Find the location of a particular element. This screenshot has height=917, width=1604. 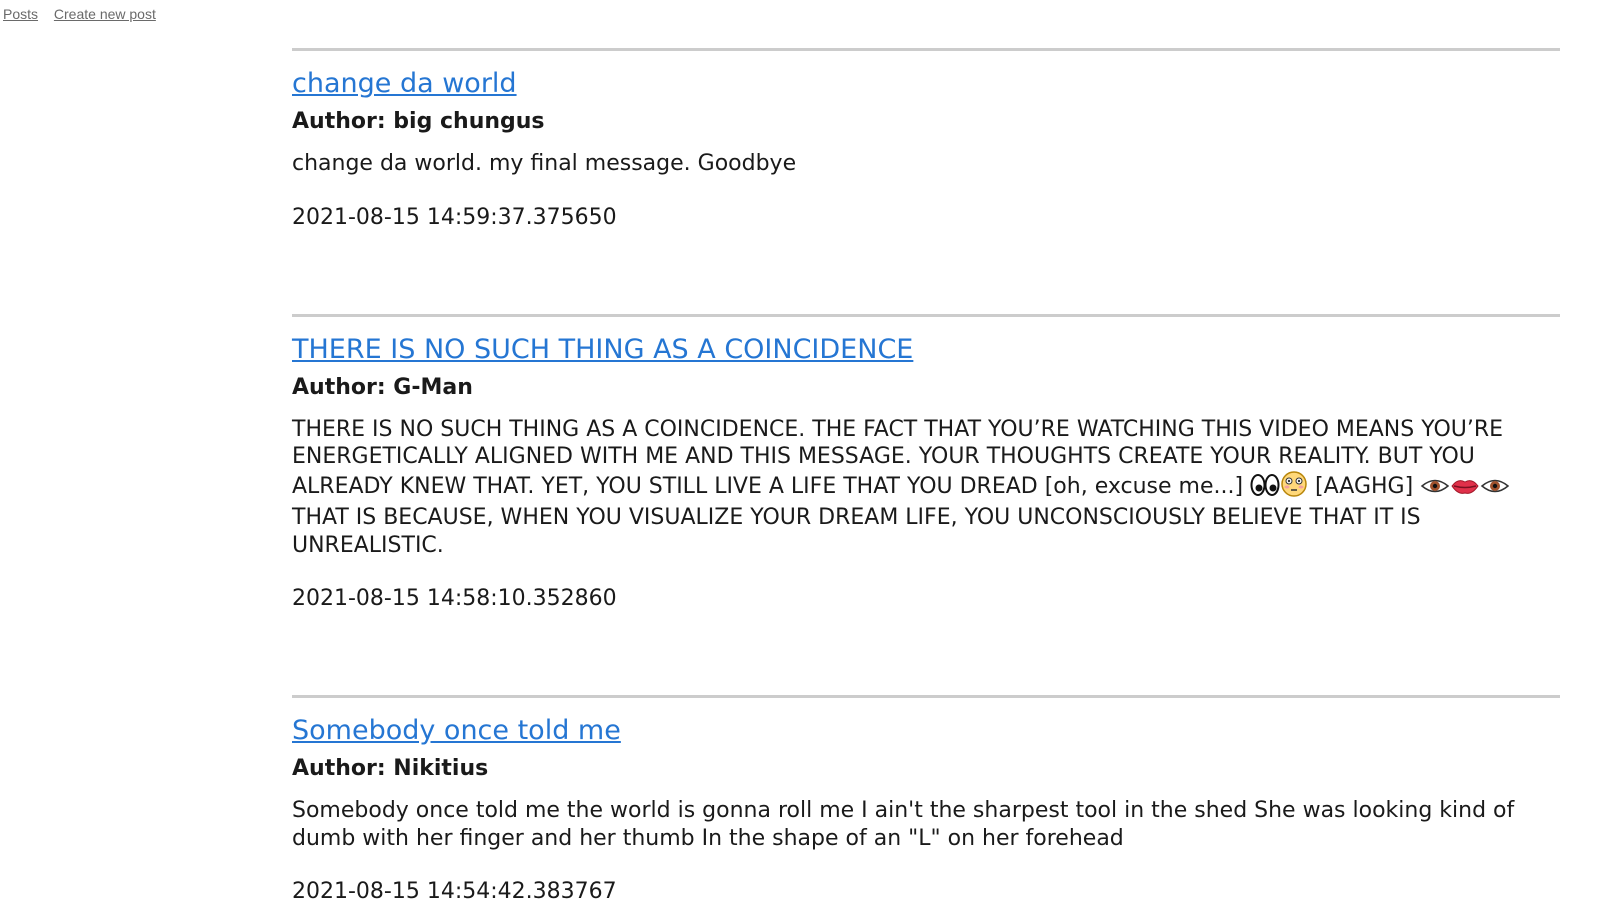

nav-posts-link: Posts is located at coordinates (20, 14).